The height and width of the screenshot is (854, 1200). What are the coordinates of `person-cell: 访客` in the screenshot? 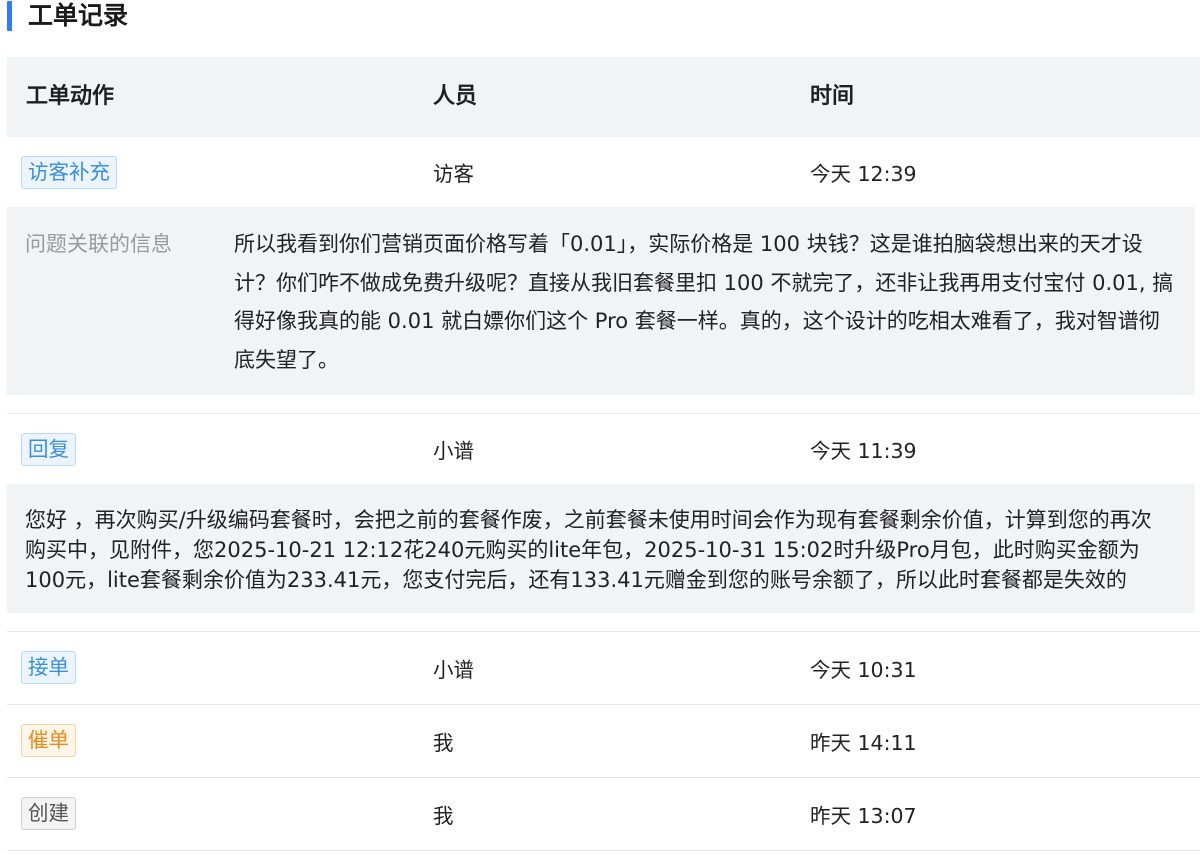 It's located at (453, 174).